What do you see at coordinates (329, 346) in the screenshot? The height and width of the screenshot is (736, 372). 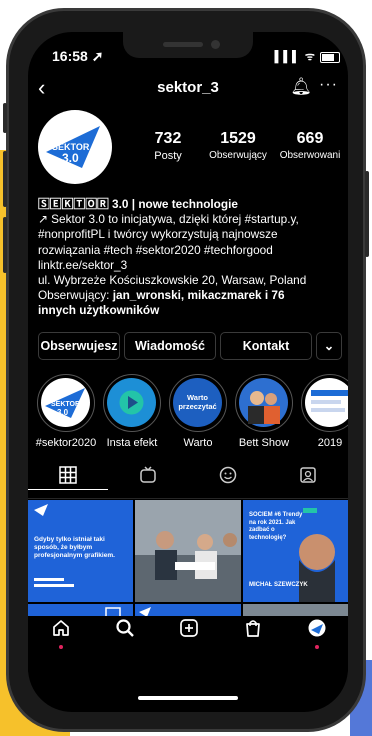 I see `chevron-down-icon: ⌄` at bounding box center [329, 346].